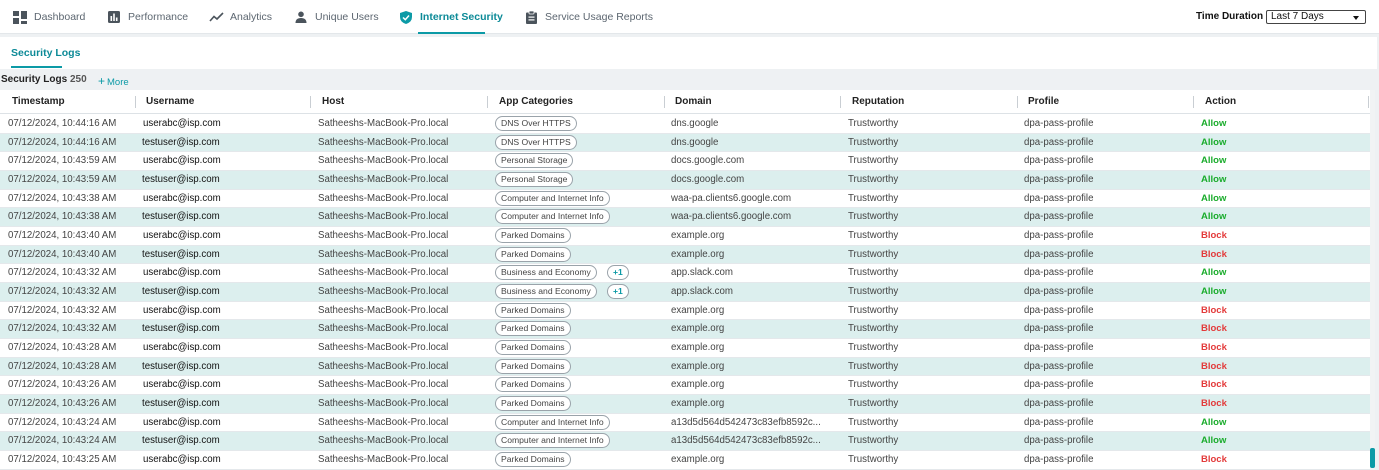 The height and width of the screenshot is (470, 1379). I want to click on column-header-domain: Domain, so click(693, 101).